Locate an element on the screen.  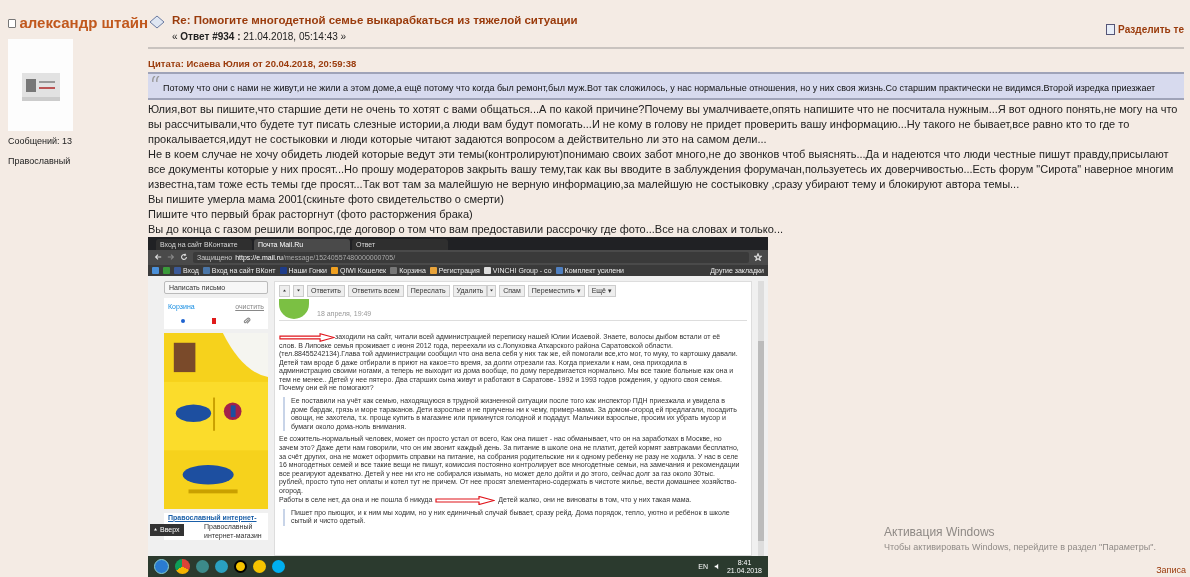
activation-text: Чтобы активировать Windows, перейдите в раздел "Параметры". is located at coordinates (1020, 547).